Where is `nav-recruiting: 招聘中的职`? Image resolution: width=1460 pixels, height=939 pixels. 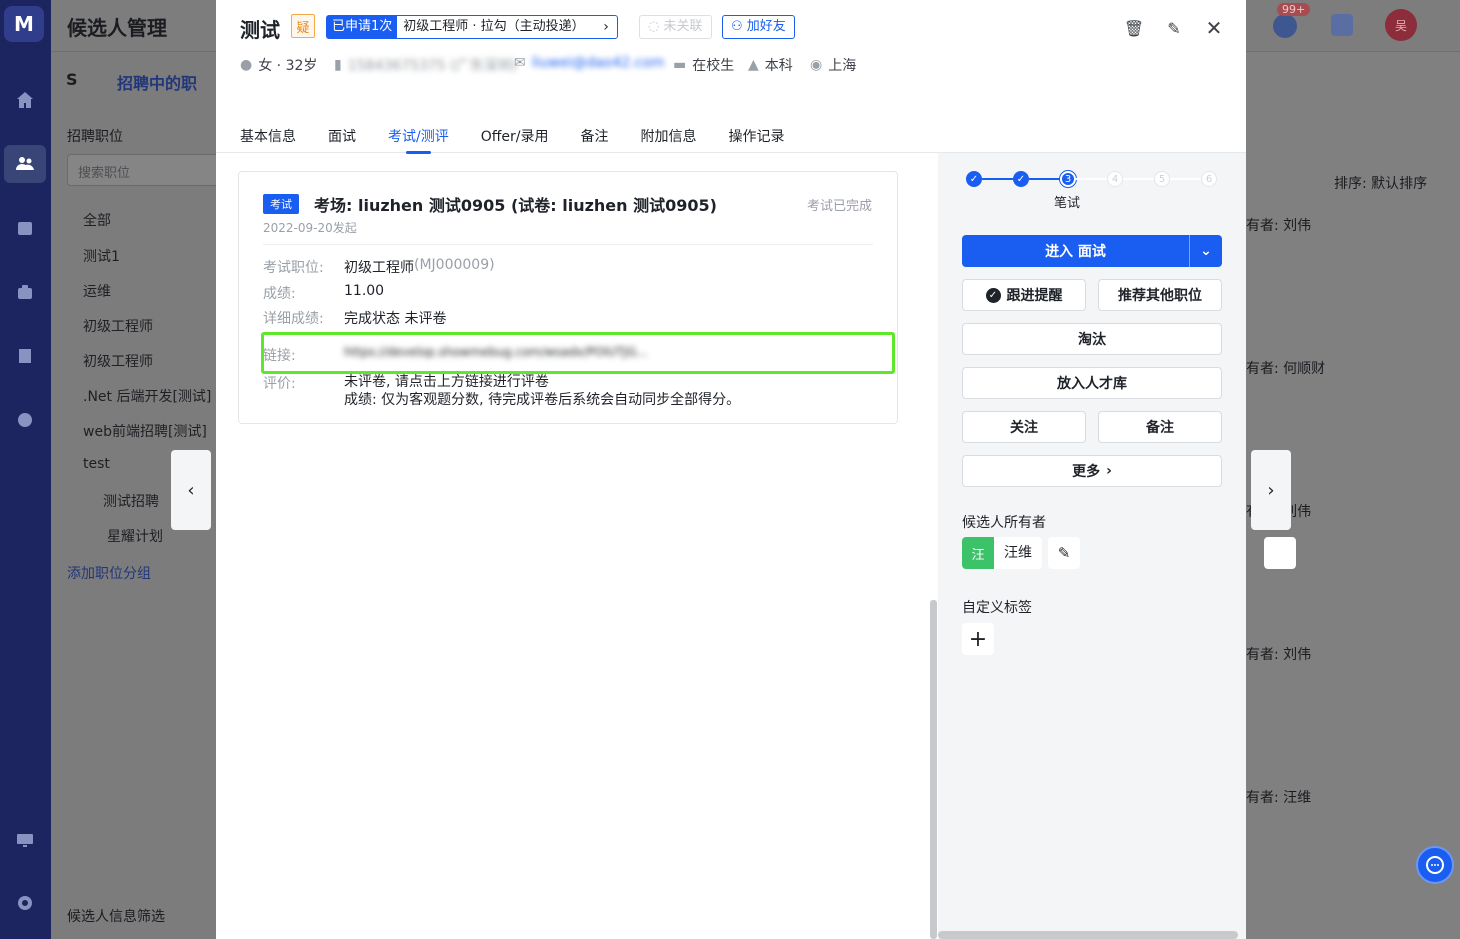
nav-recruiting: 招聘中的职 is located at coordinates (166, 82).